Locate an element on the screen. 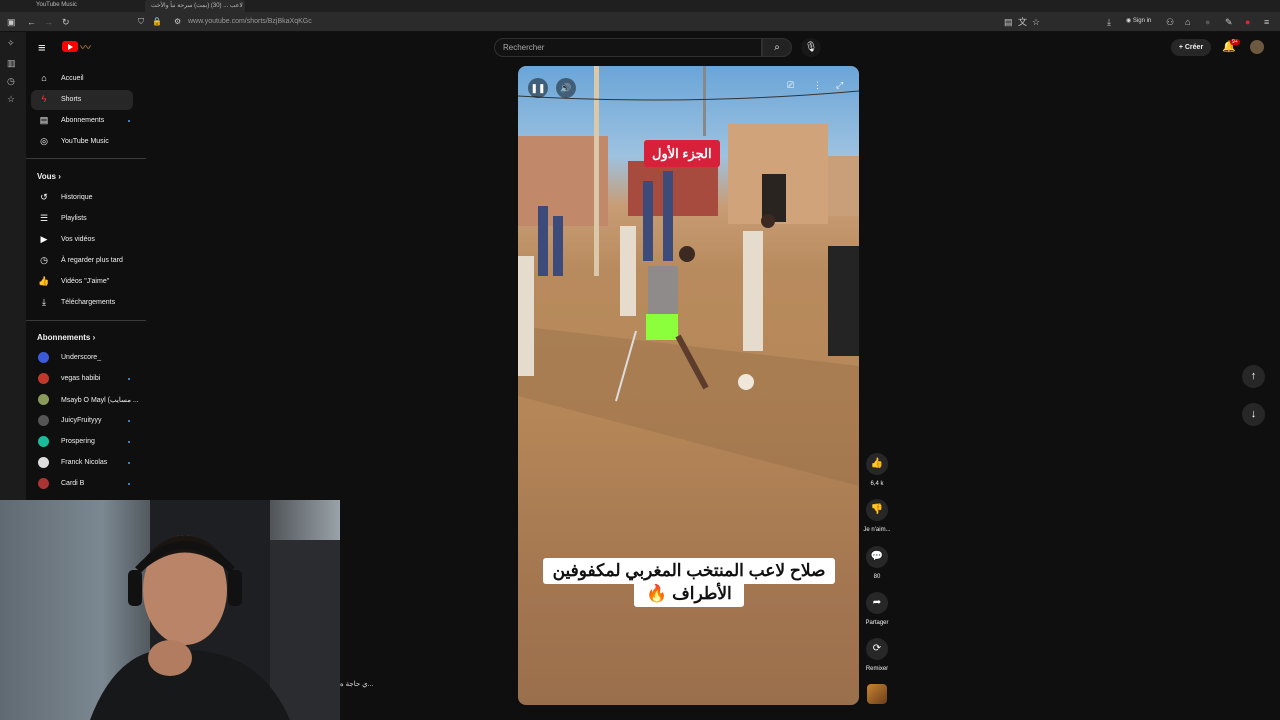  nav-item-downloads: ⤓ Téléchargements is located at coordinates (82, 303).